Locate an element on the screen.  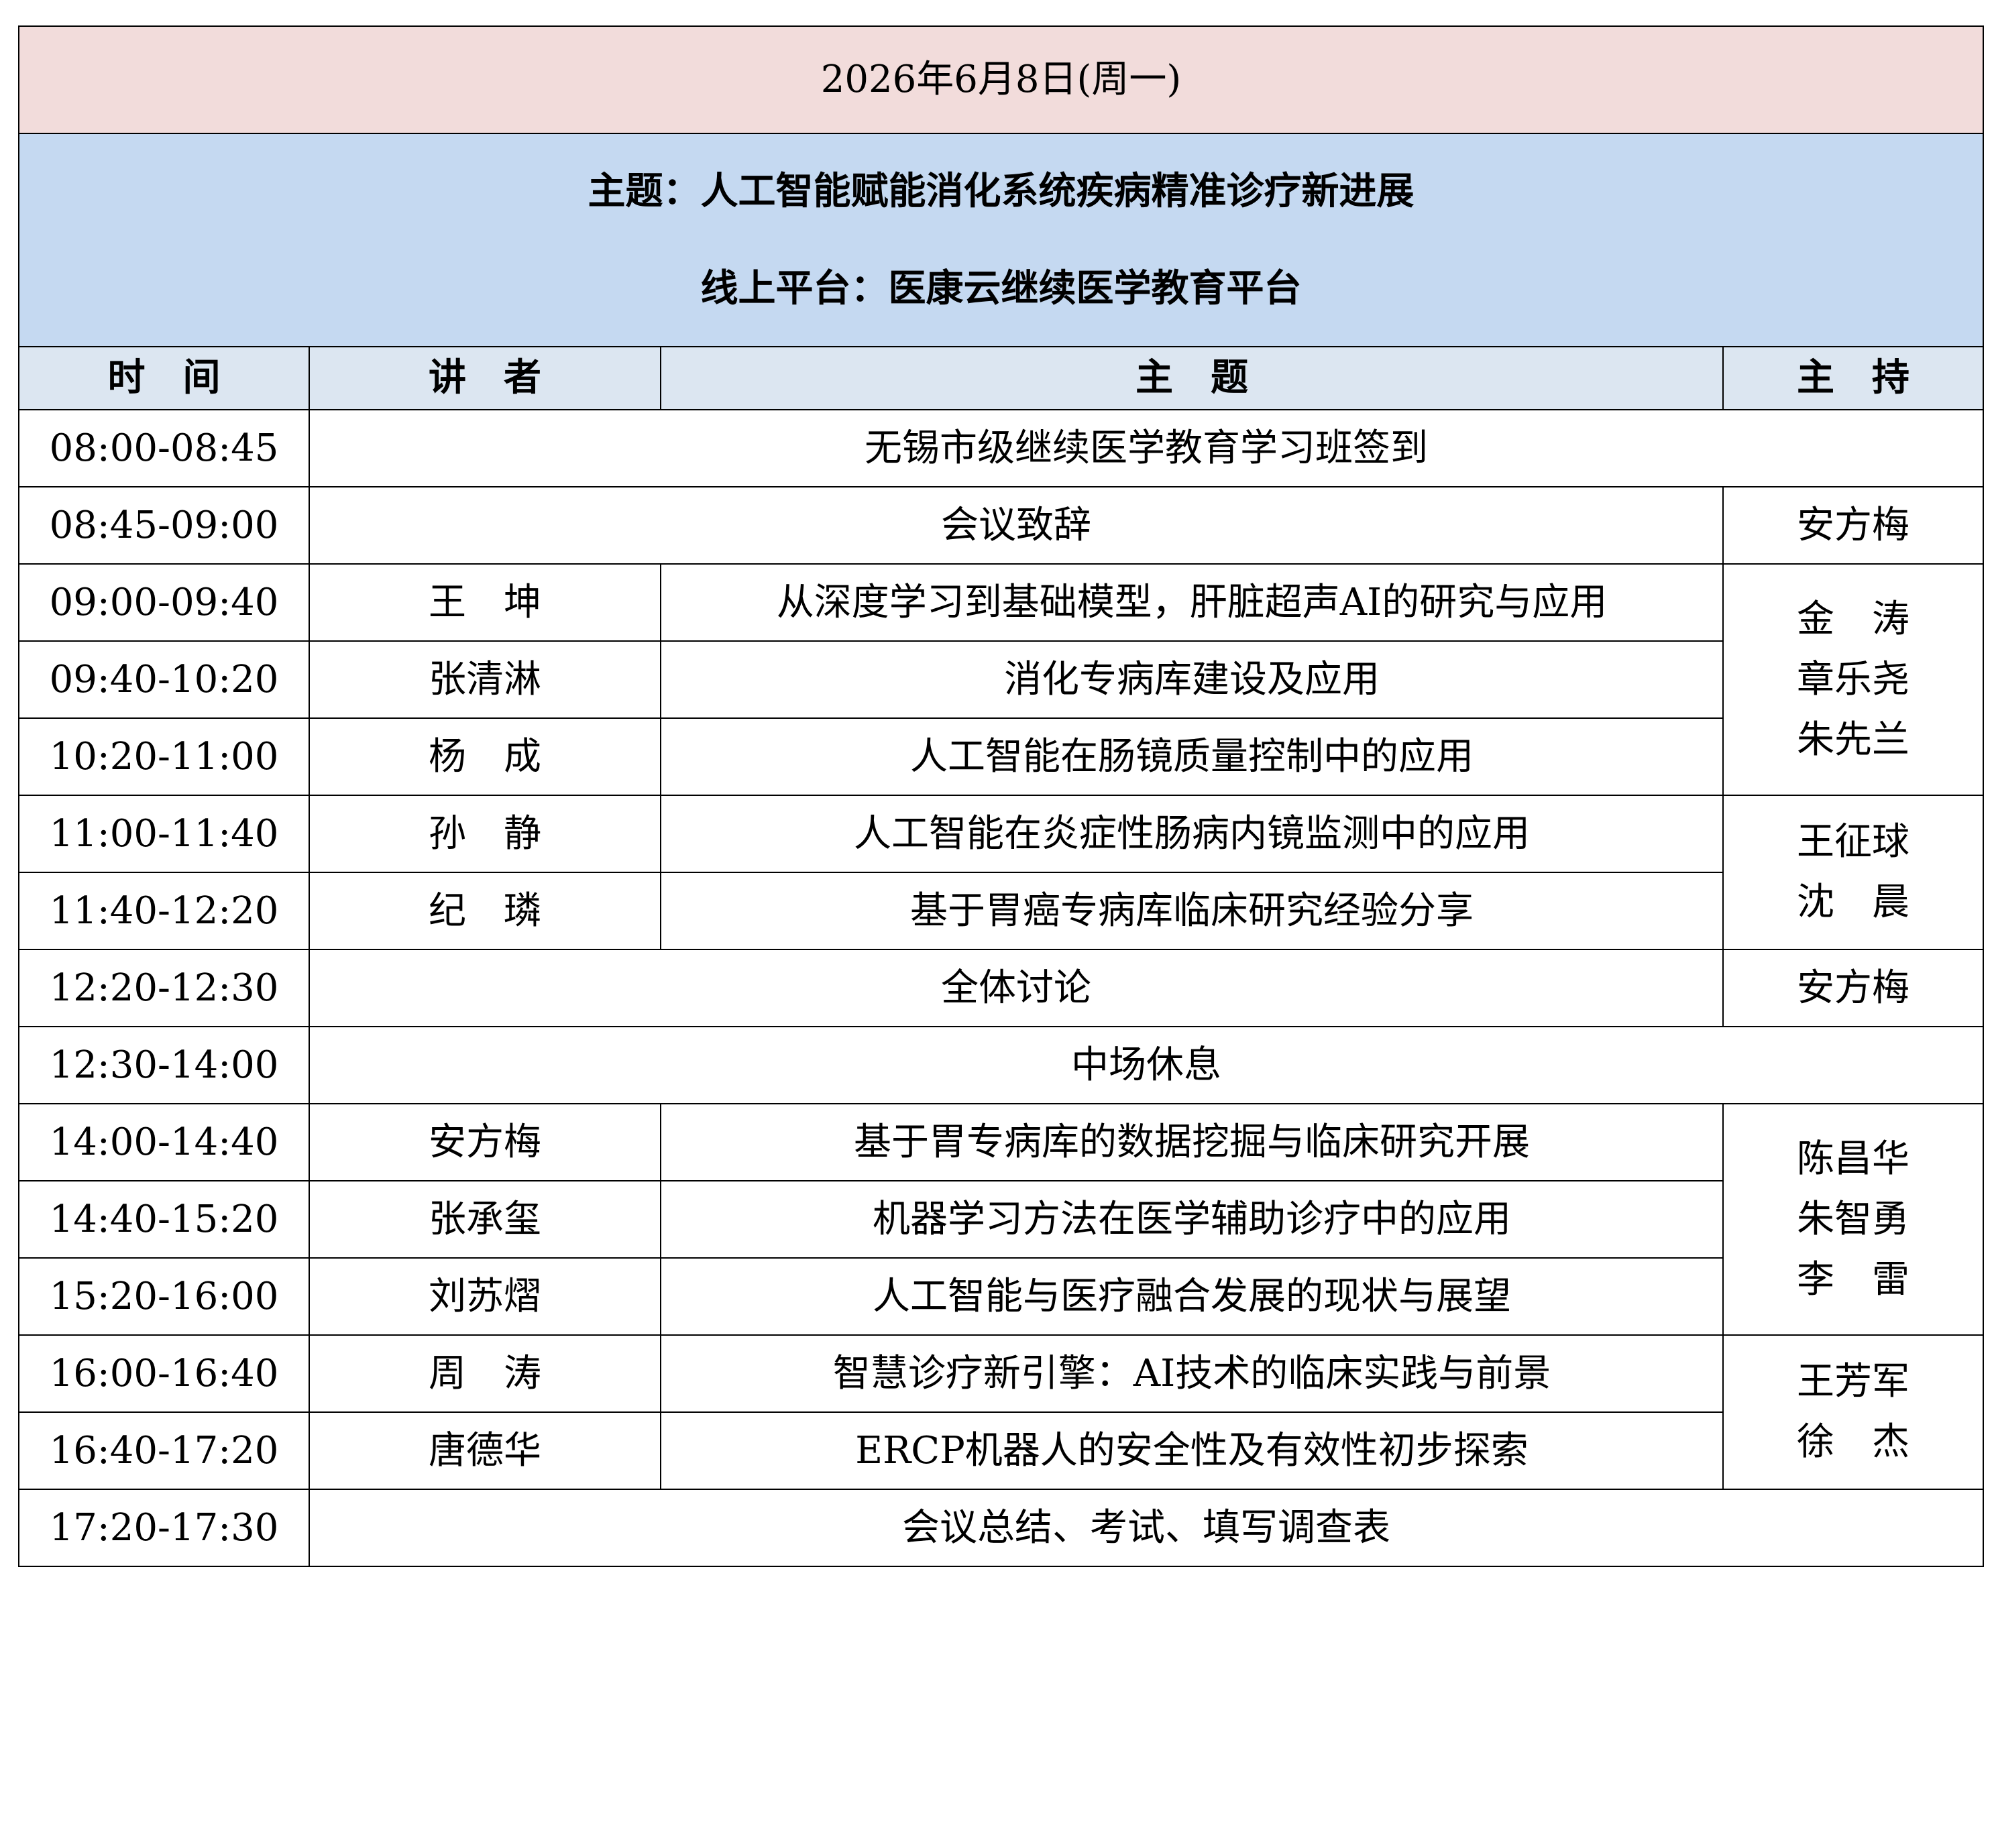
table-row: 08:45-09:00 会议致辞 安方梅 is located at coordinates (1001, 525).